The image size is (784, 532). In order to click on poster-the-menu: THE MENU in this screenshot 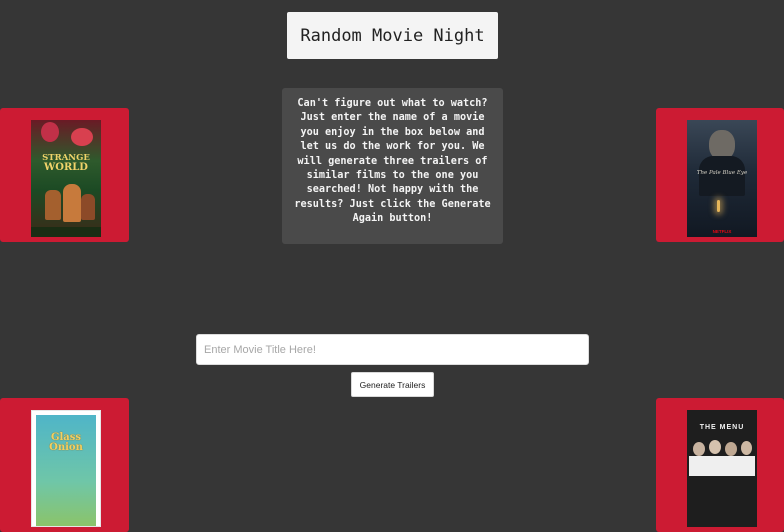, I will do `click(722, 468)`.